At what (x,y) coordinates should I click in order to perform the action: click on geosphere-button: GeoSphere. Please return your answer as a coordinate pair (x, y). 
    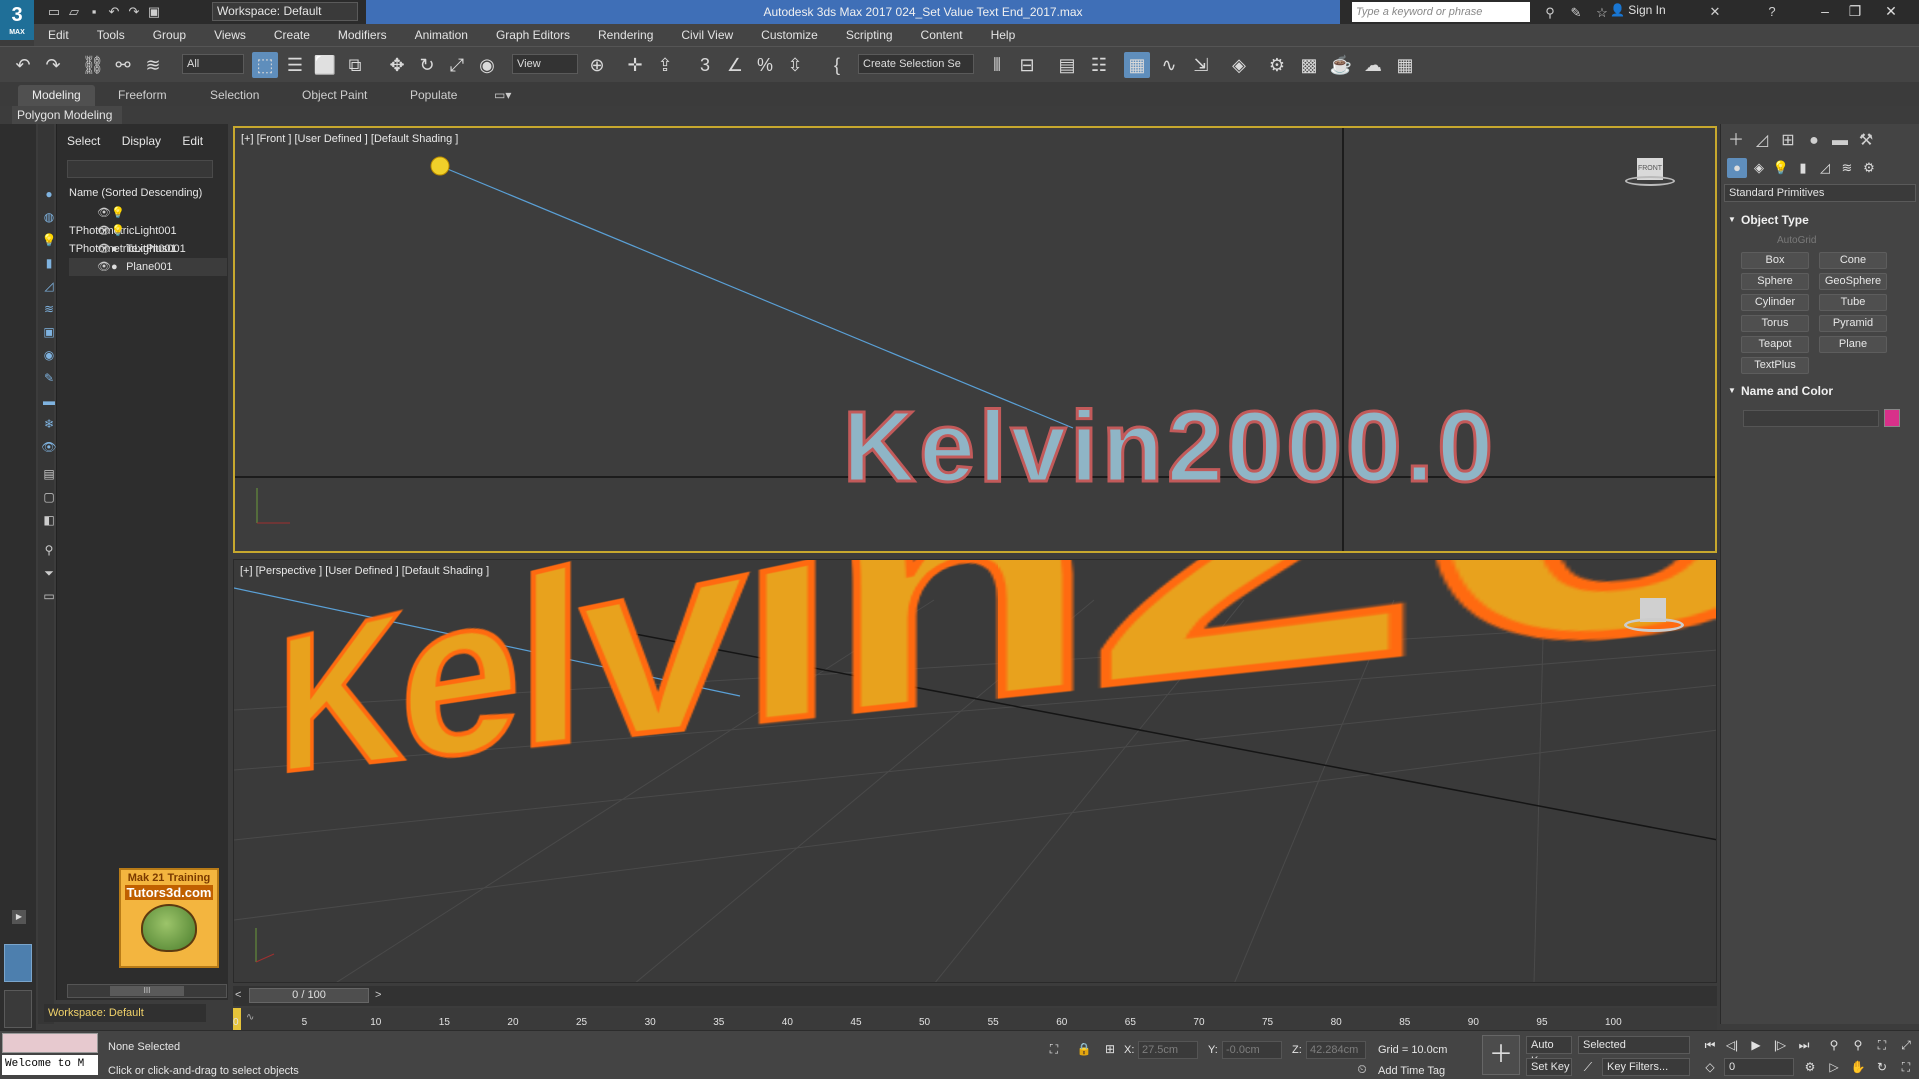
    Looking at the image, I should click on (1853, 281).